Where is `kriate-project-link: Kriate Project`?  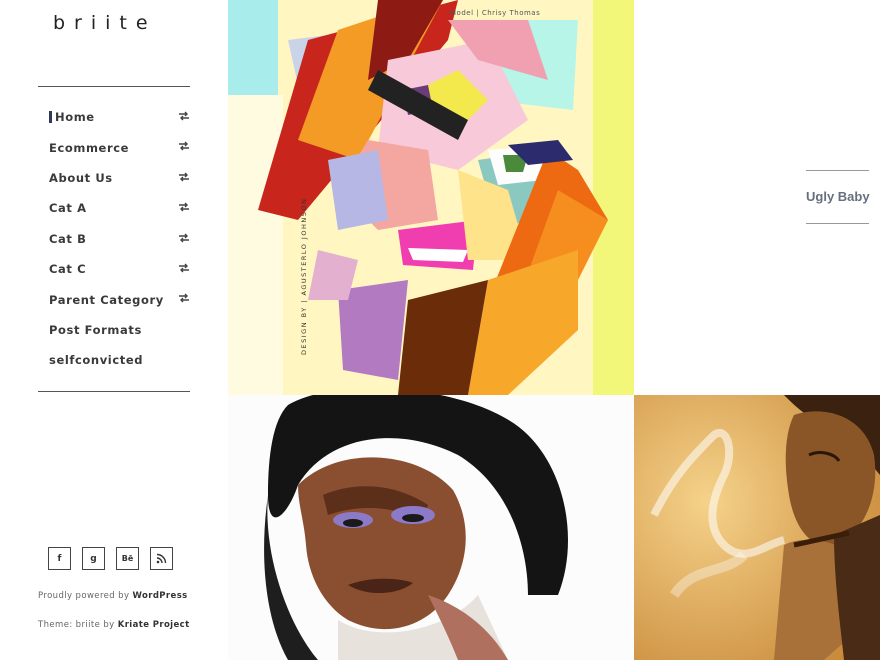
kriate-project-link: Kriate Project is located at coordinates (154, 625).